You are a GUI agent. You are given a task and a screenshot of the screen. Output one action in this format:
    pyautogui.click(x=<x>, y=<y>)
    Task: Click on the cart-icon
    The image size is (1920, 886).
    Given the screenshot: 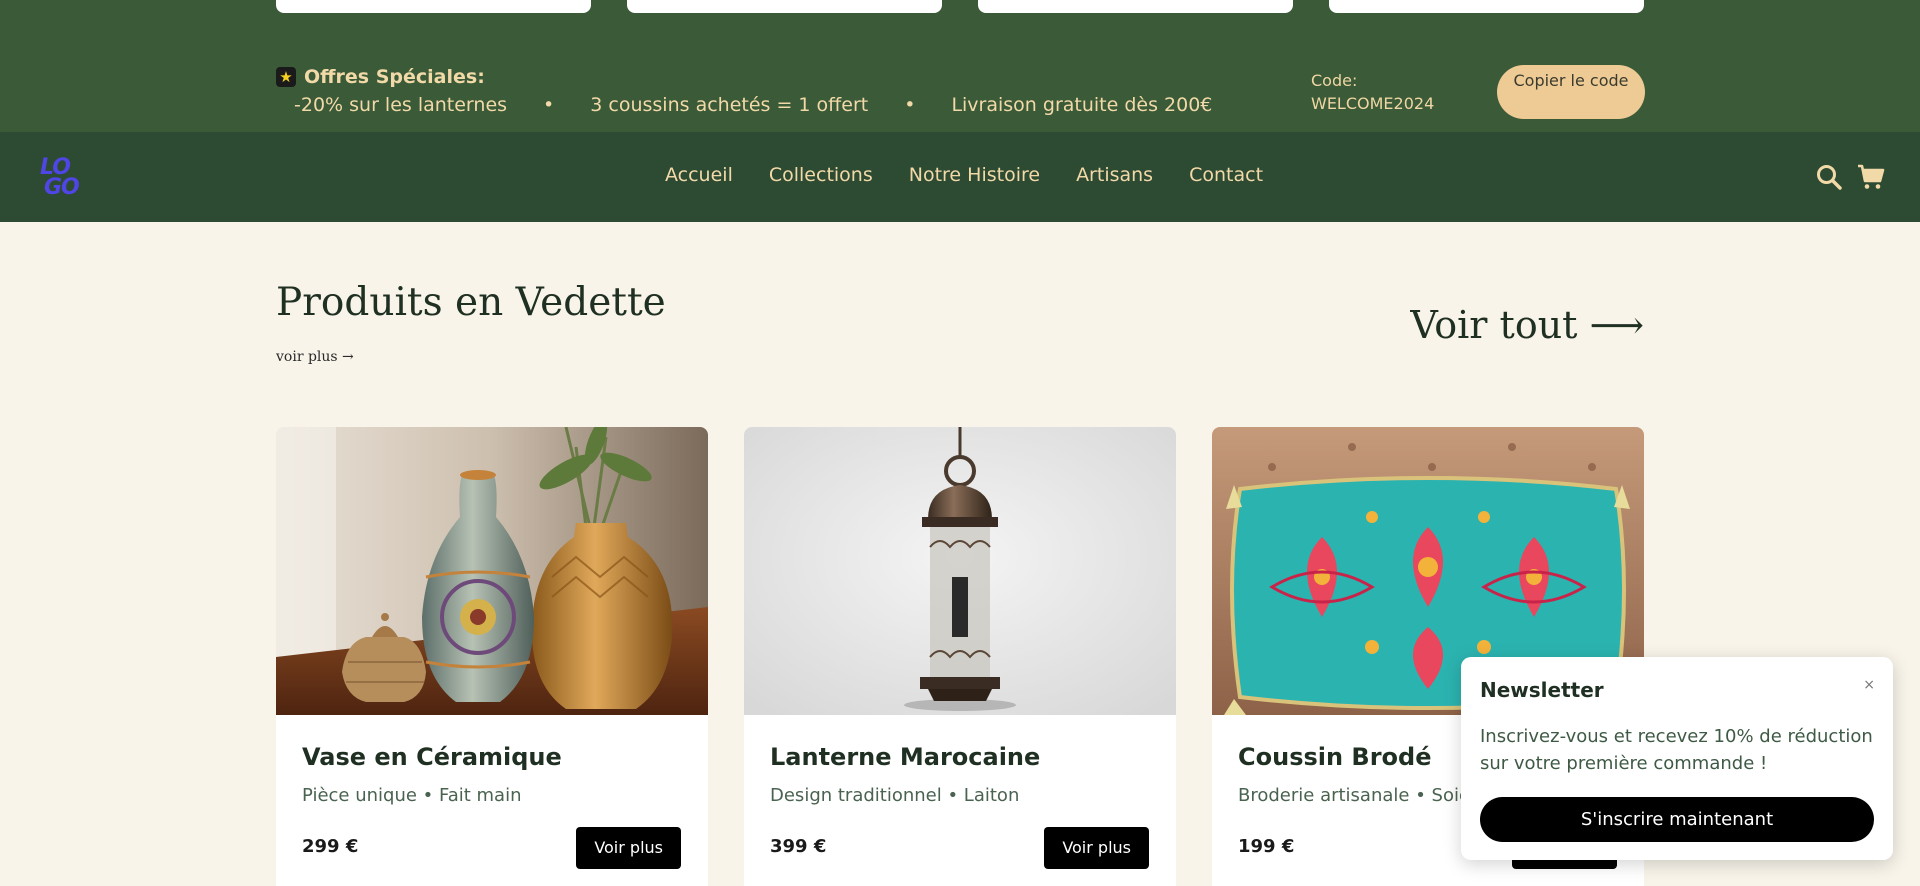 What is the action you would take?
    pyautogui.click(x=1871, y=177)
    